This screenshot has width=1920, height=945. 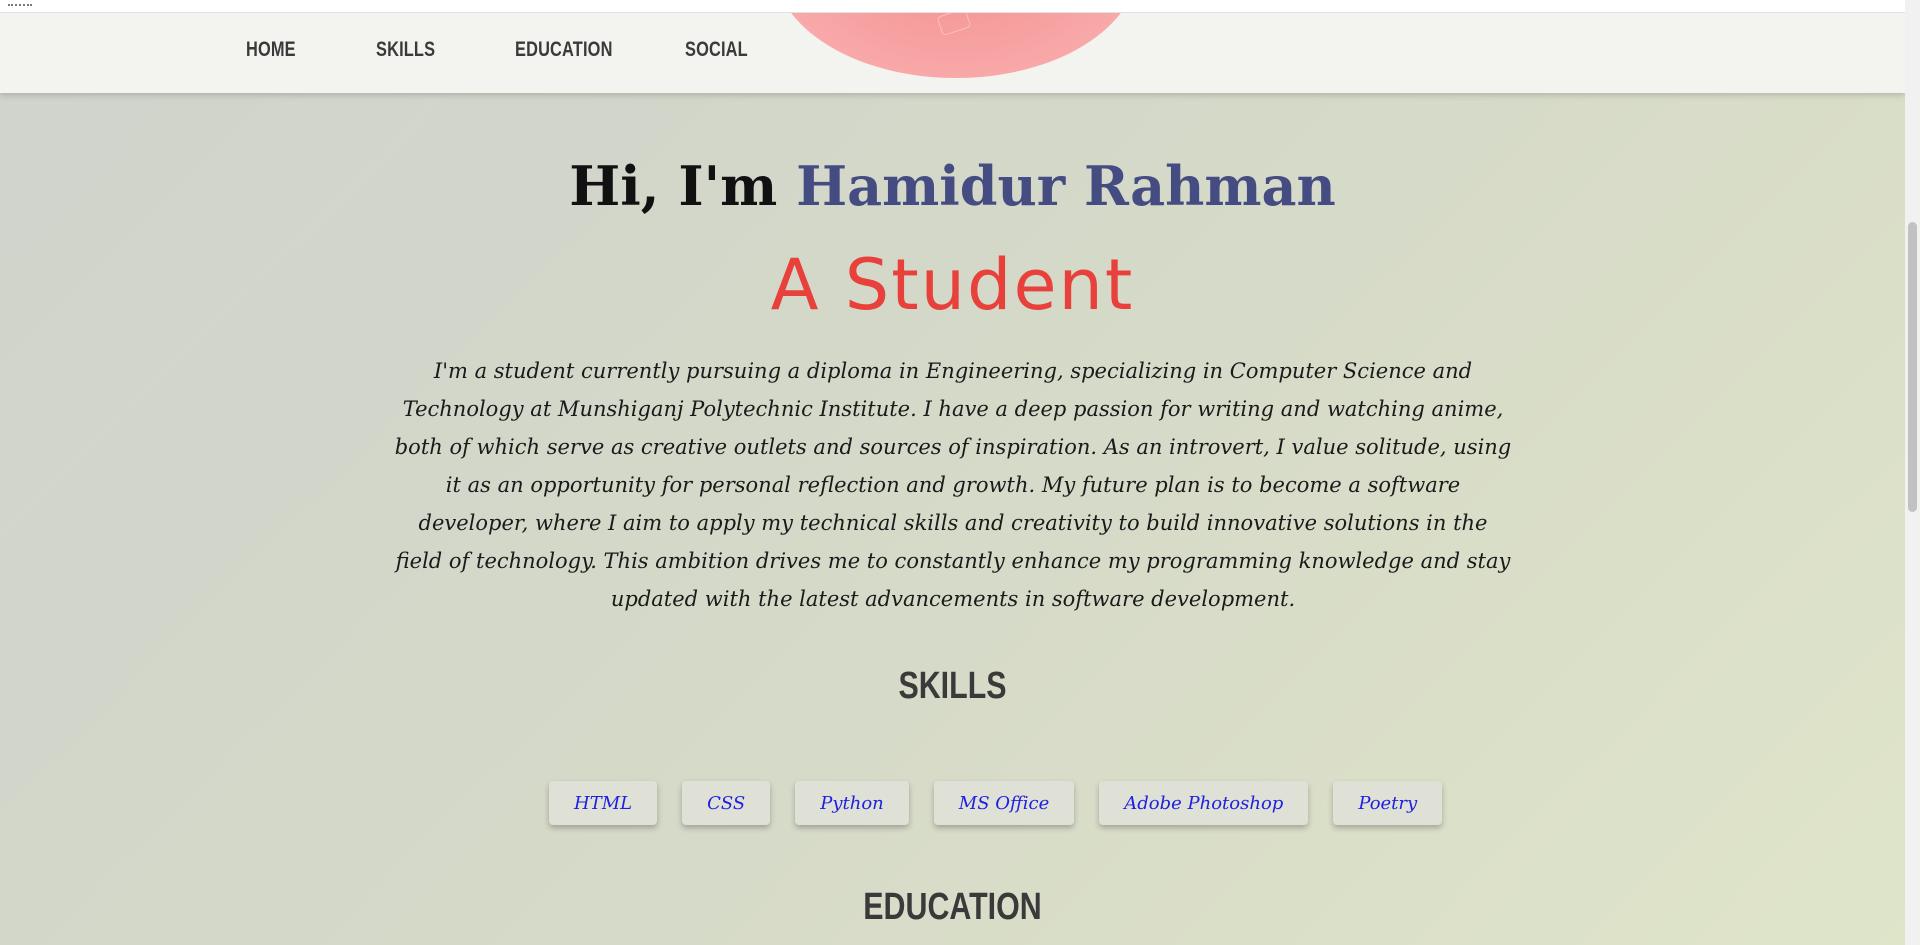 I want to click on skill-chip-python: Python, so click(x=852, y=803).